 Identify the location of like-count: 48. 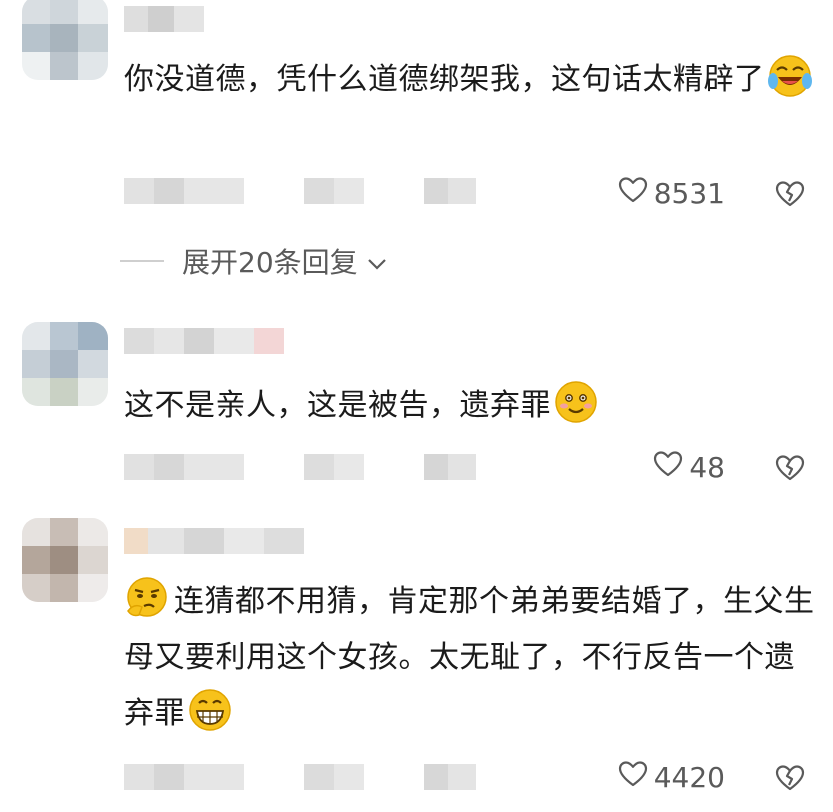
(707, 467).